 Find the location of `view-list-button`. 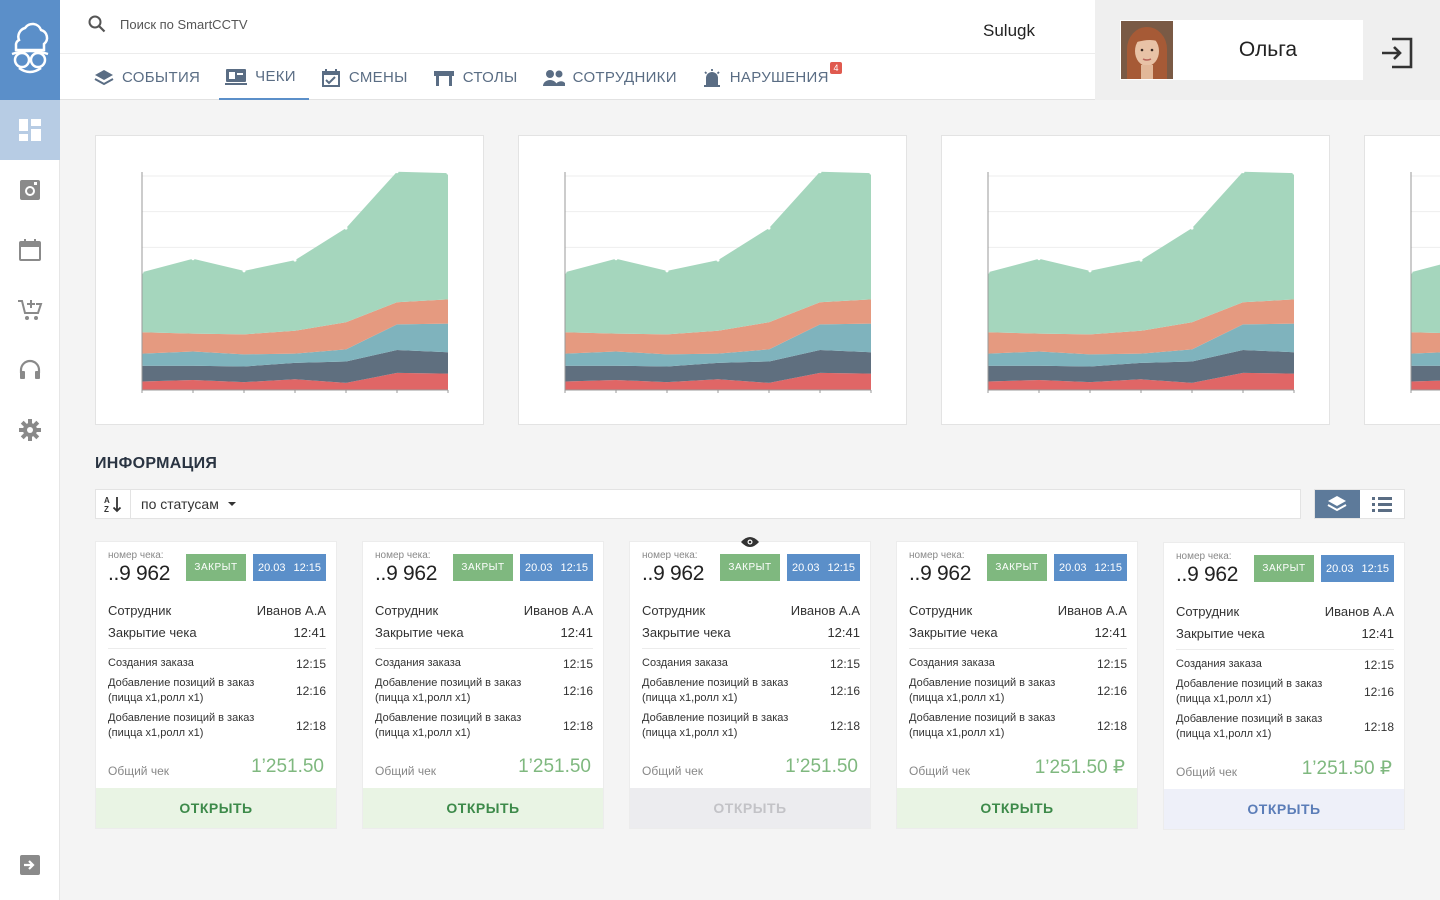

view-list-button is located at coordinates (1382, 504).